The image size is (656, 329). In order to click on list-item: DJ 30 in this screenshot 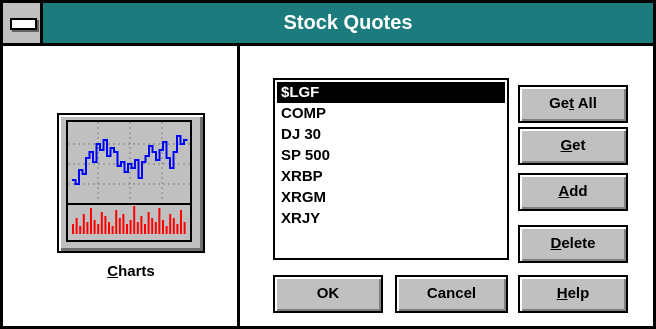, I will do `click(391, 134)`.